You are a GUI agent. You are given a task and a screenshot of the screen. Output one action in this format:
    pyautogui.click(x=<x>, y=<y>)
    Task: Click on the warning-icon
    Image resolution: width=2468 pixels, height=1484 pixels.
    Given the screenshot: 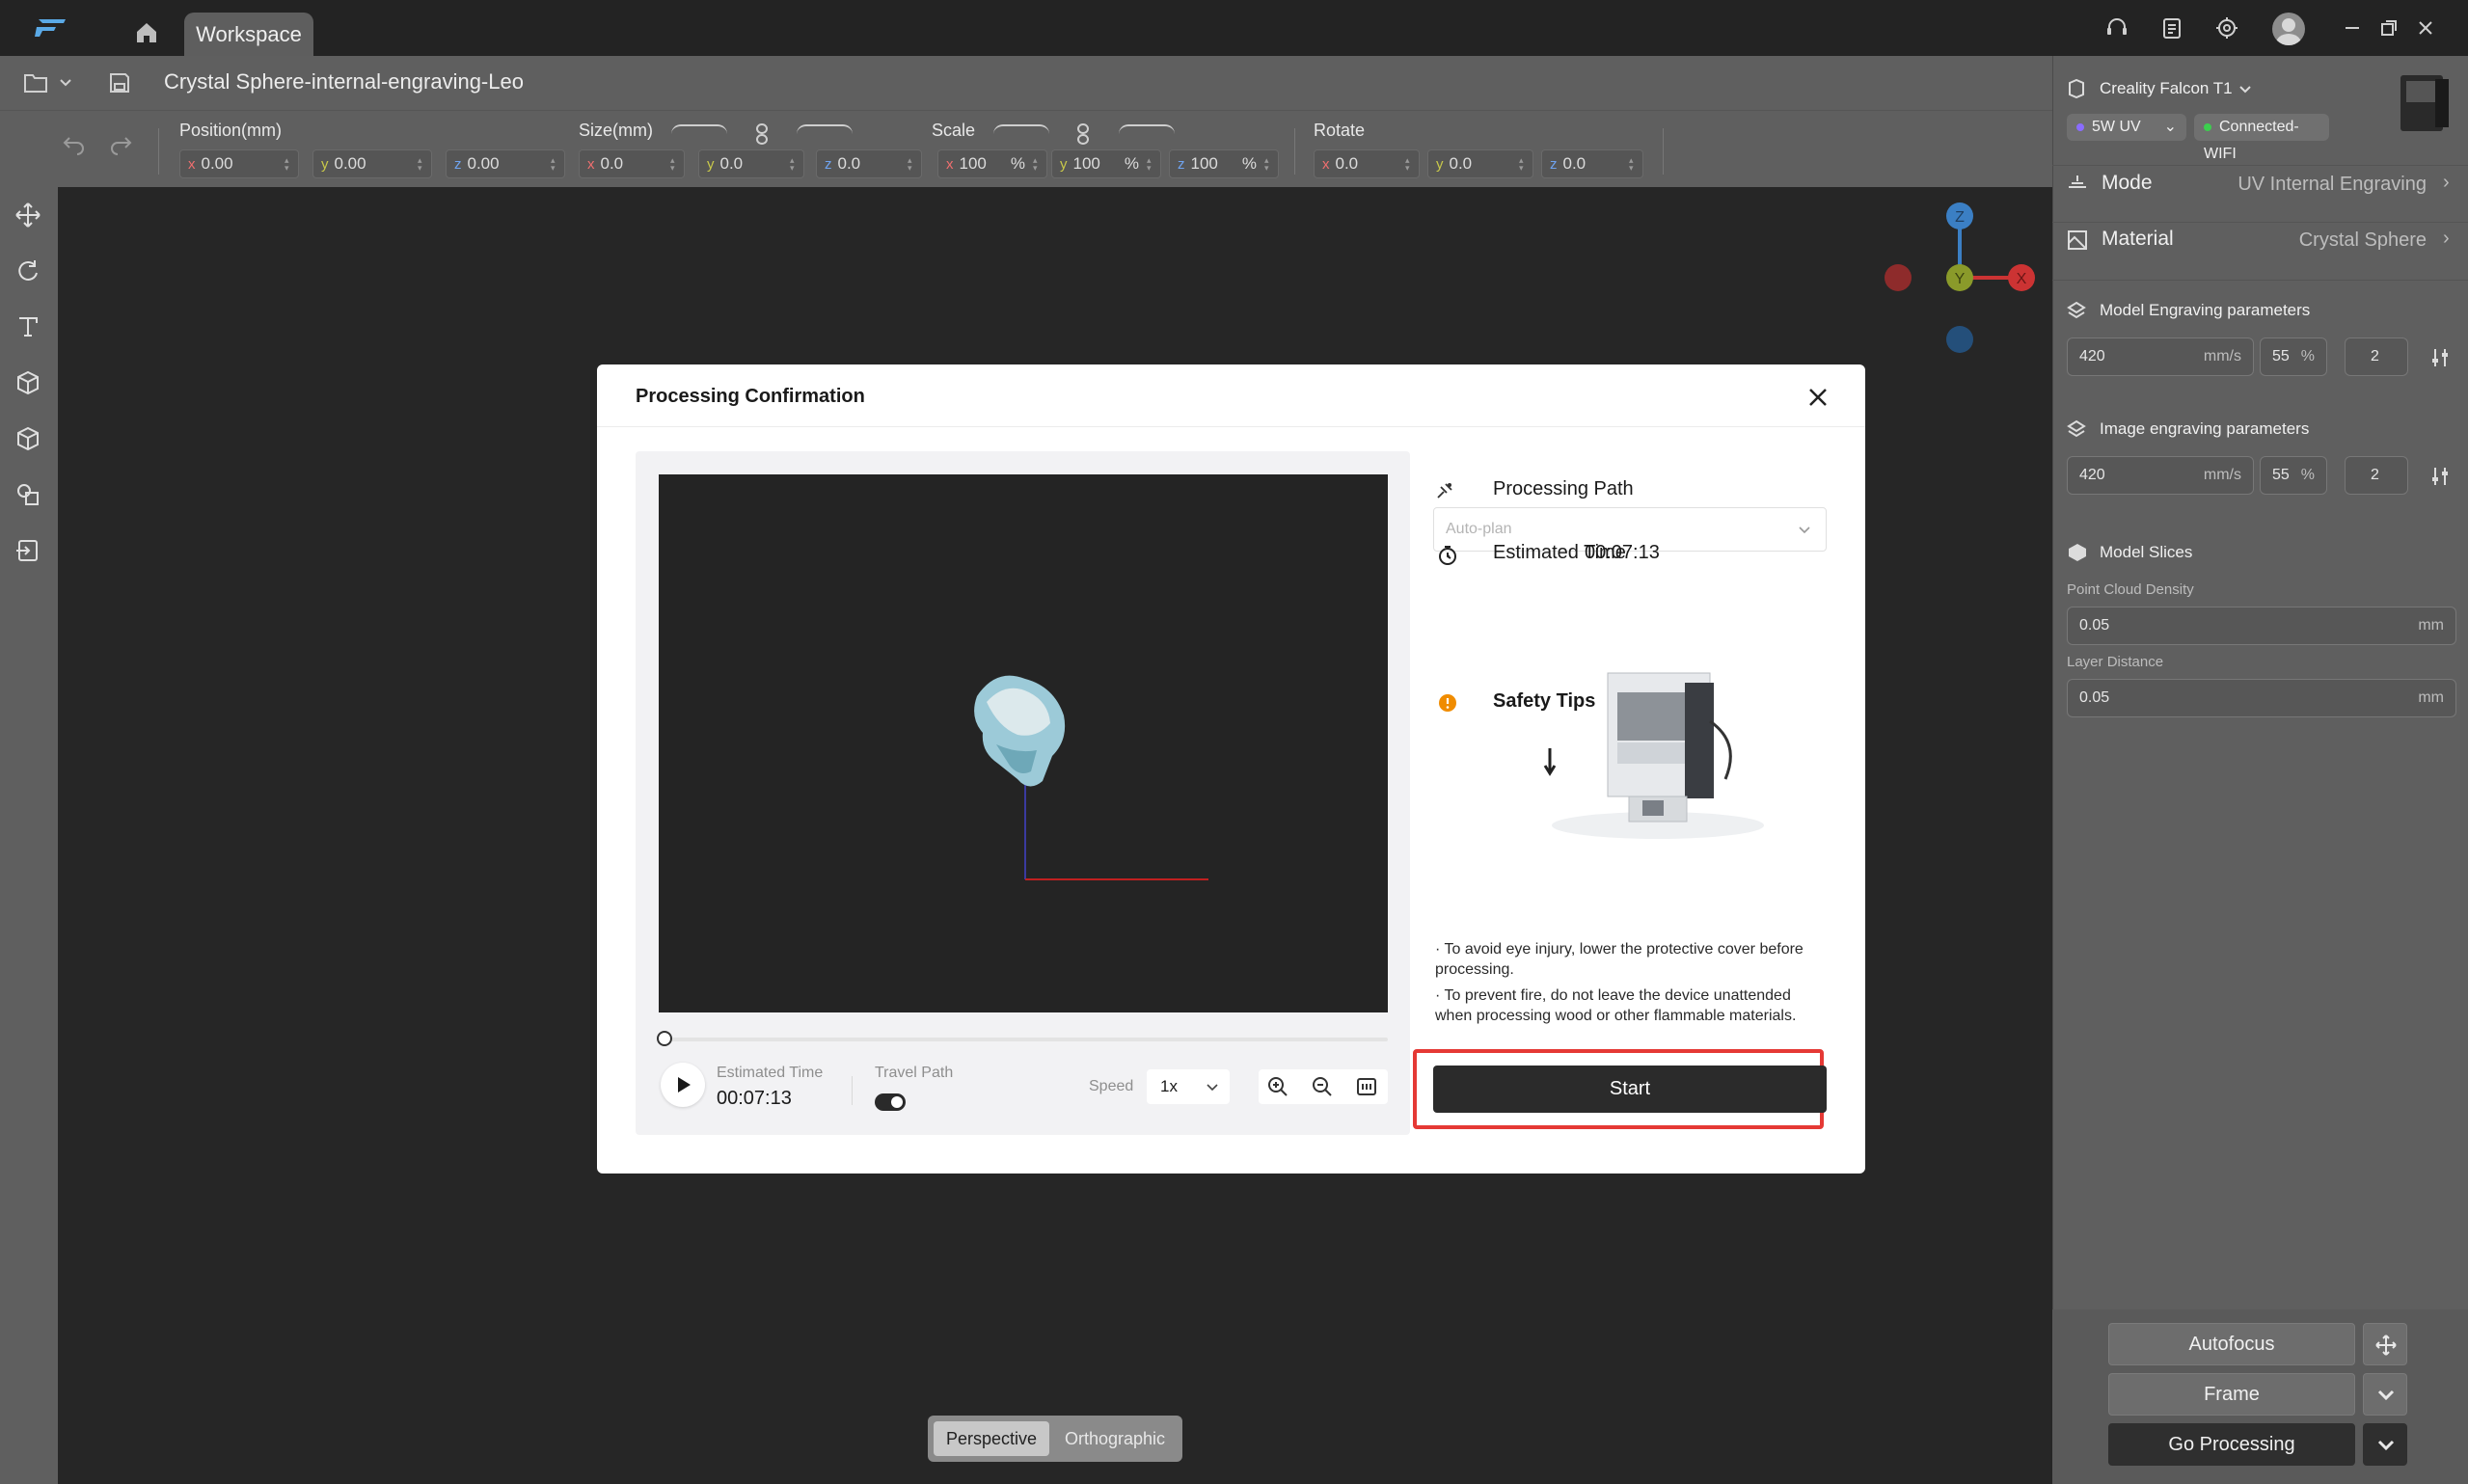 What is the action you would take?
    pyautogui.click(x=1447, y=703)
    